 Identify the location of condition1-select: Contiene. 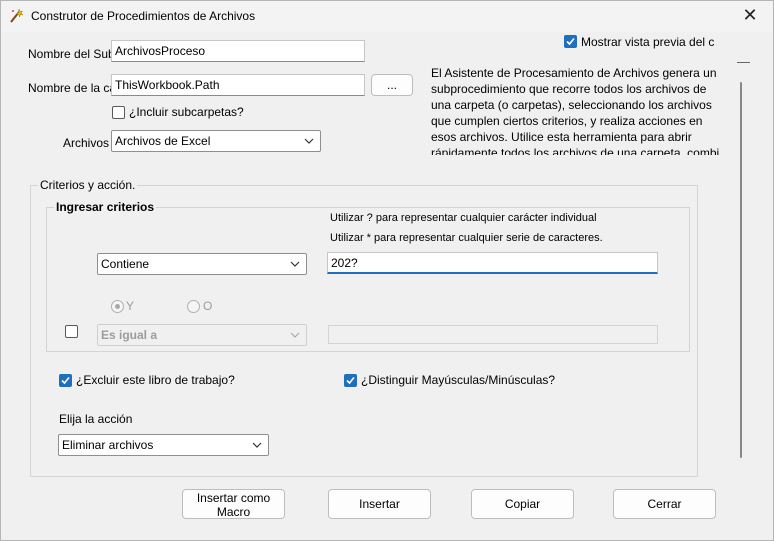
(202, 264).